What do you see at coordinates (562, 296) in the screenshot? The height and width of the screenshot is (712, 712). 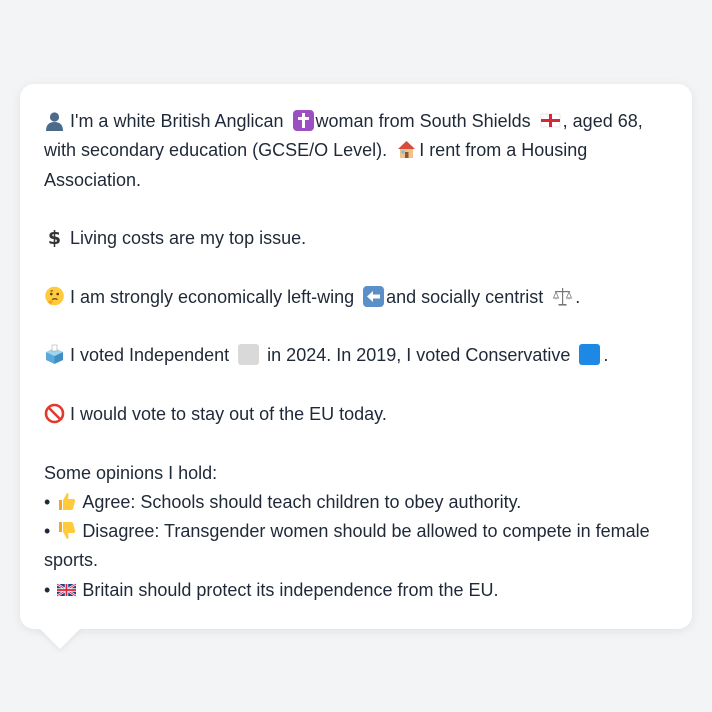 I see `balance-scale-icon` at bounding box center [562, 296].